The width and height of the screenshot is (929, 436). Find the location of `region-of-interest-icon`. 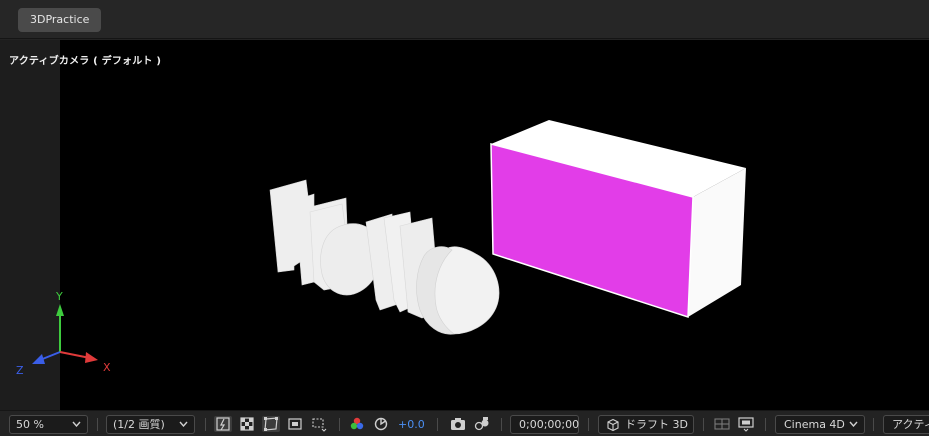

region-of-interest-icon is located at coordinates (295, 424).